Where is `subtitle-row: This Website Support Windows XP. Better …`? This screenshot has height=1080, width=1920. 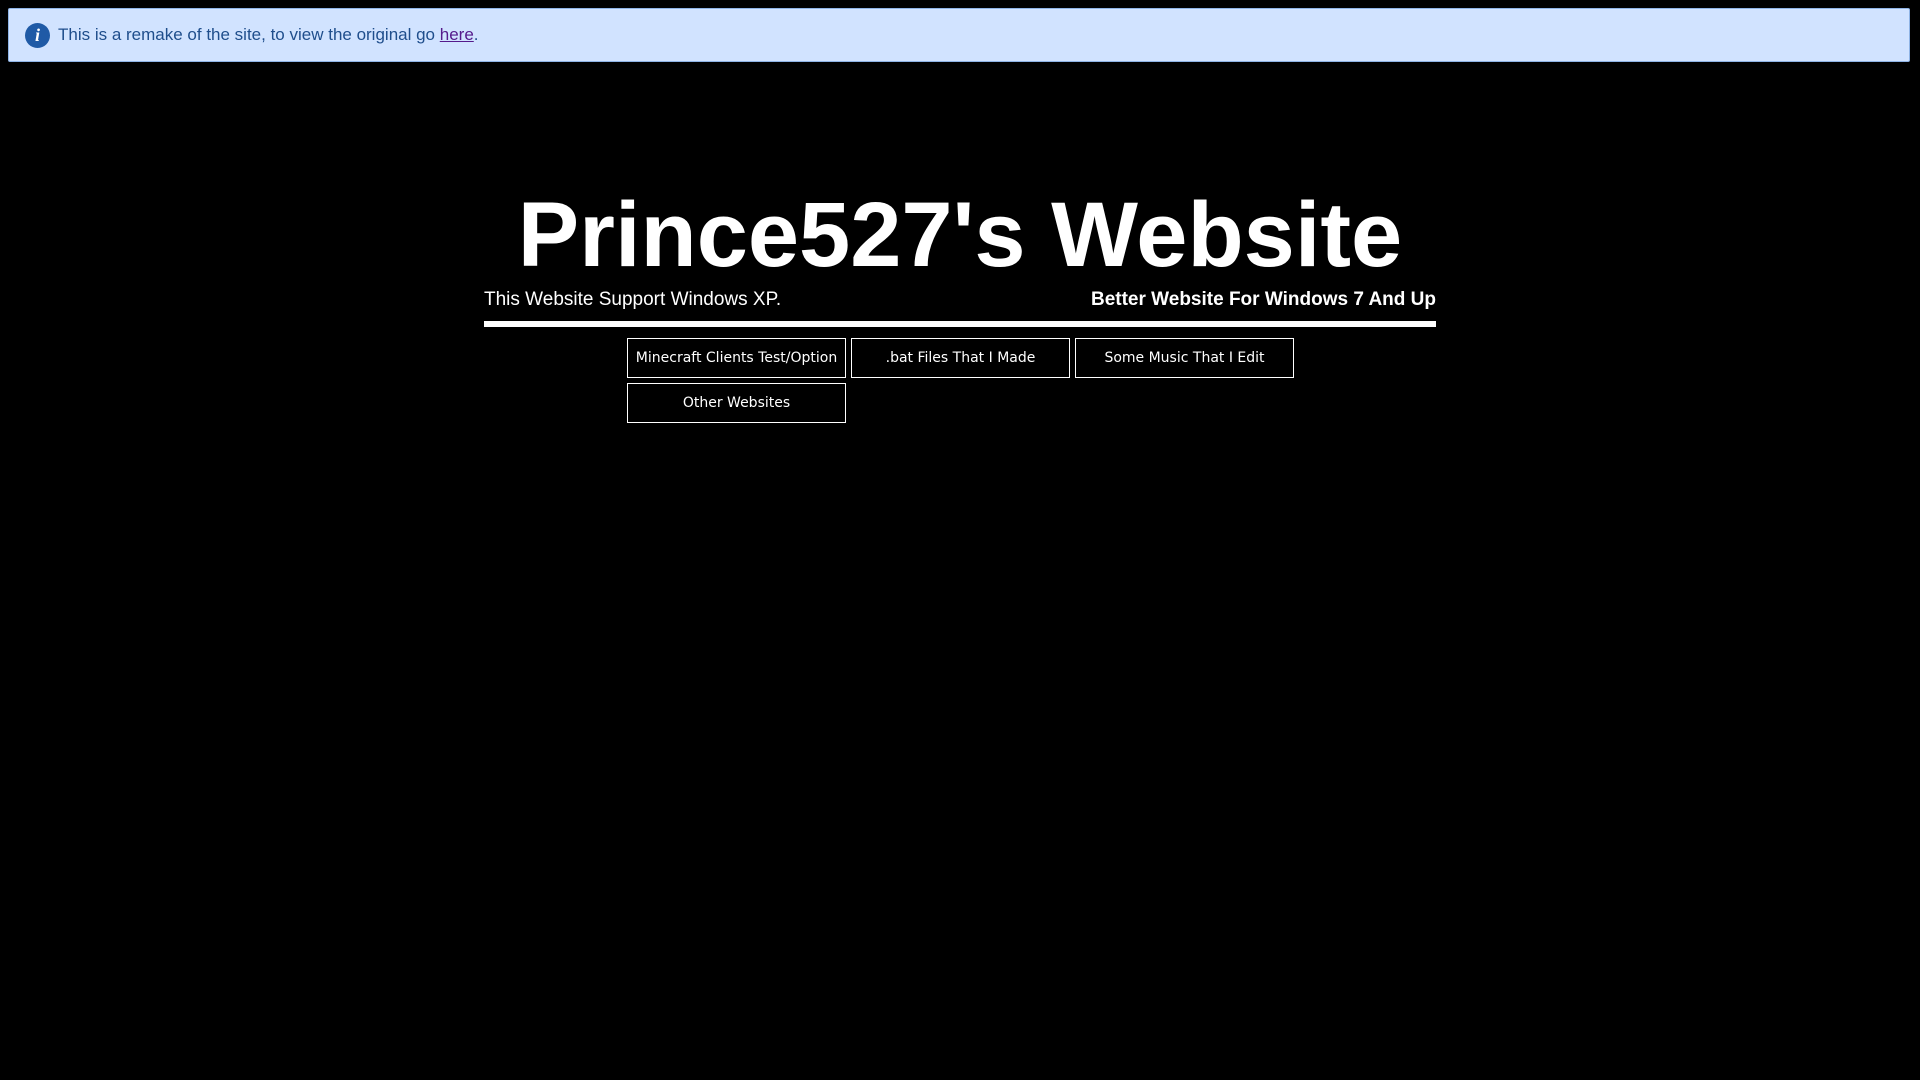
subtitle-row: This Website Support Windows XP. Better … is located at coordinates (960, 300).